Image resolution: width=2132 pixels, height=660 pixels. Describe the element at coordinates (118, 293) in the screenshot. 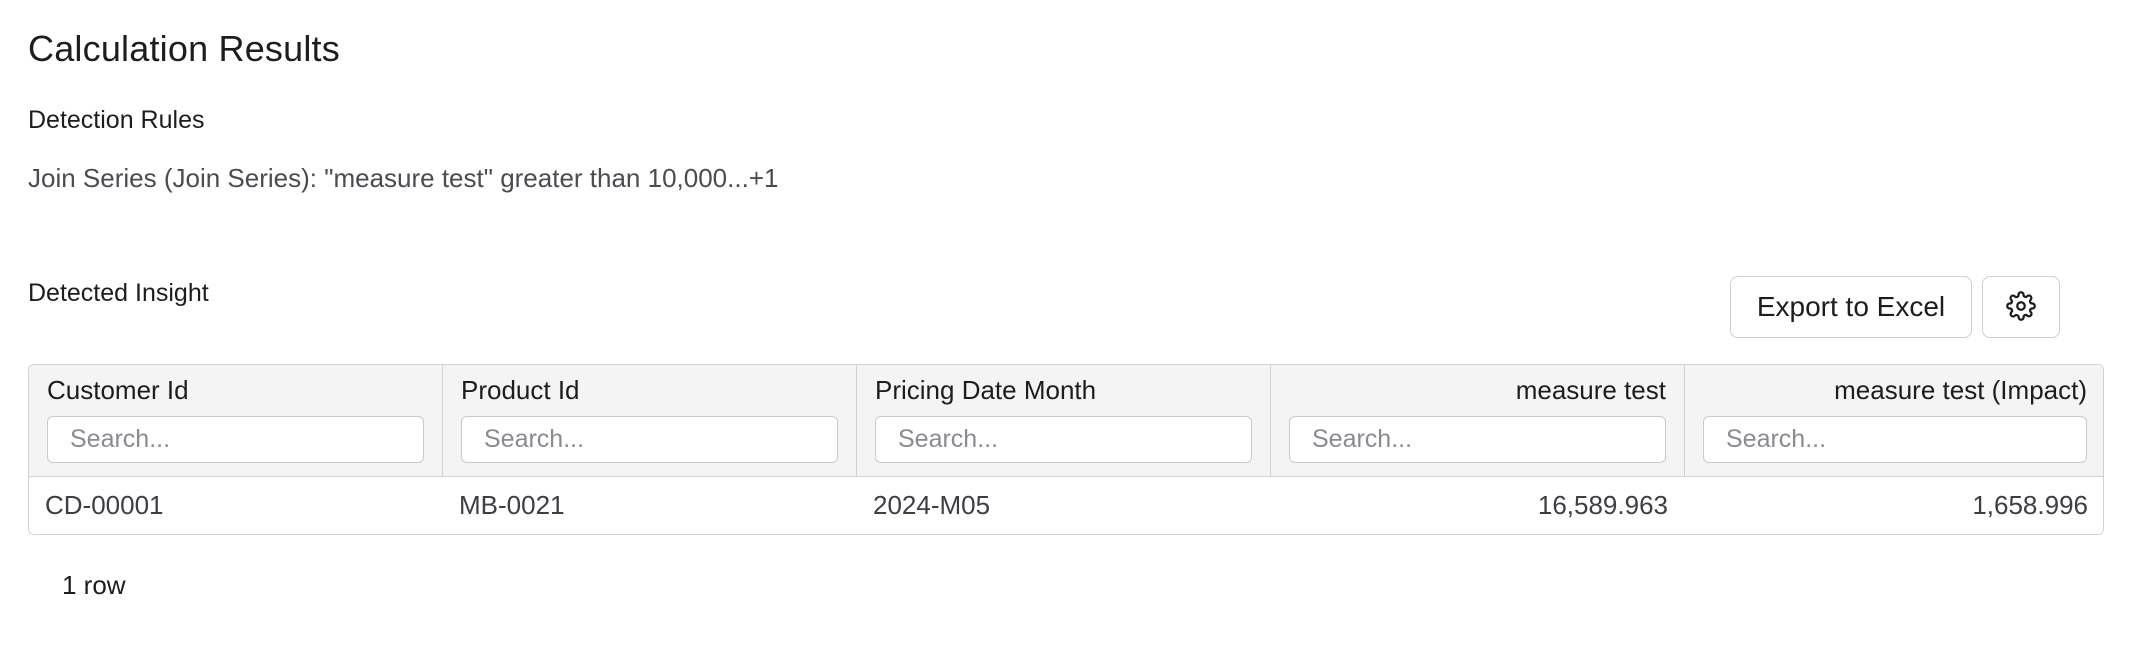

I see `detected-insight-heading: Detected Insight` at that location.